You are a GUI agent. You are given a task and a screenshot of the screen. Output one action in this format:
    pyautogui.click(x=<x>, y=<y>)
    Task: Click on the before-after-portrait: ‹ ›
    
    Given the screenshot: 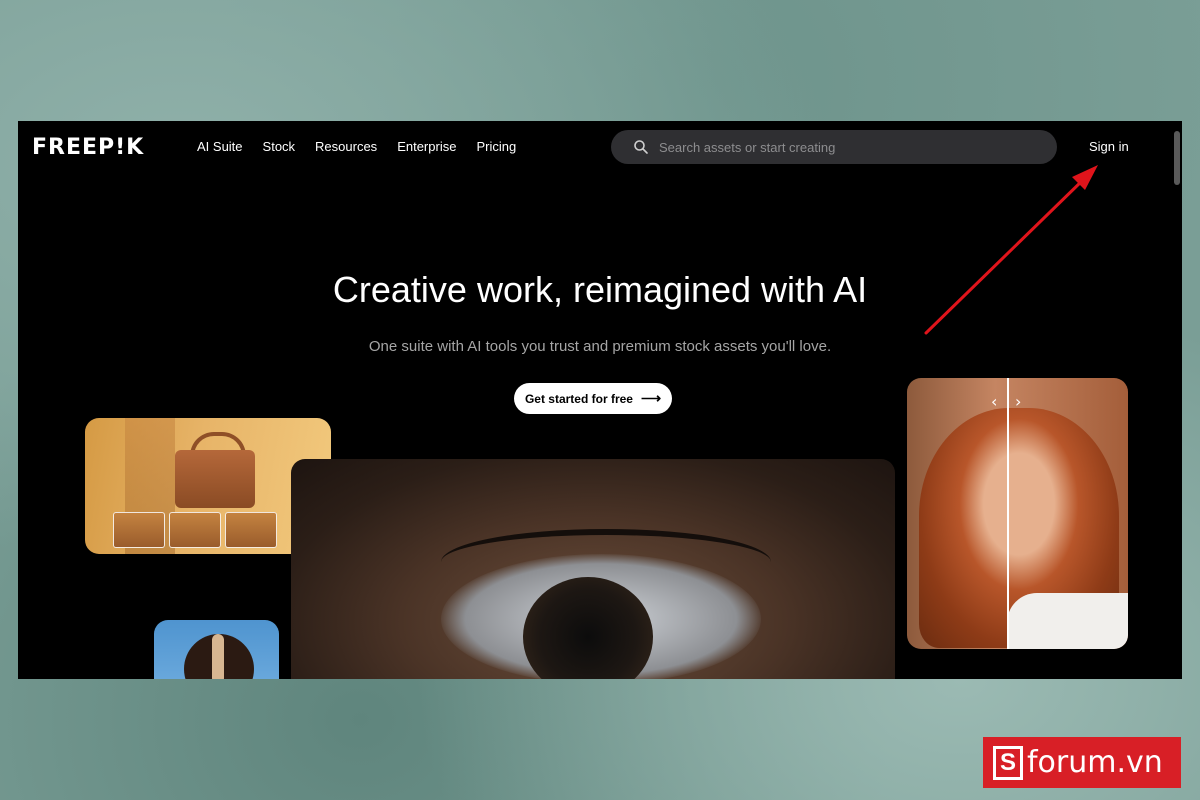 What is the action you would take?
    pyautogui.click(x=1017, y=513)
    